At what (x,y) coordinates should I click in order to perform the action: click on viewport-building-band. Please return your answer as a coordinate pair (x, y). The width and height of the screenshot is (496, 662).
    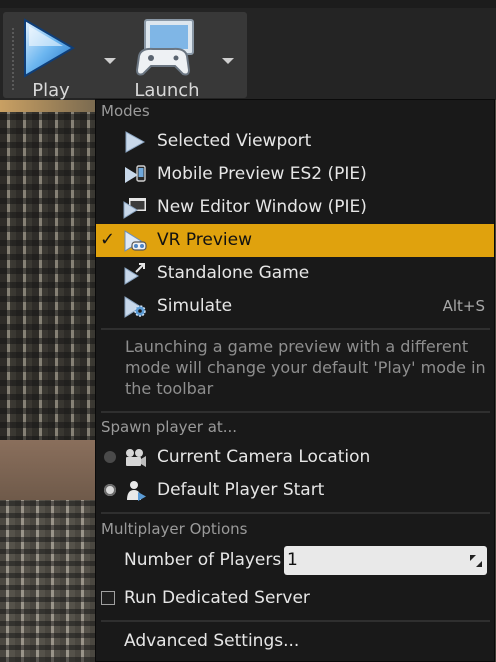
    Looking at the image, I should click on (47, 470).